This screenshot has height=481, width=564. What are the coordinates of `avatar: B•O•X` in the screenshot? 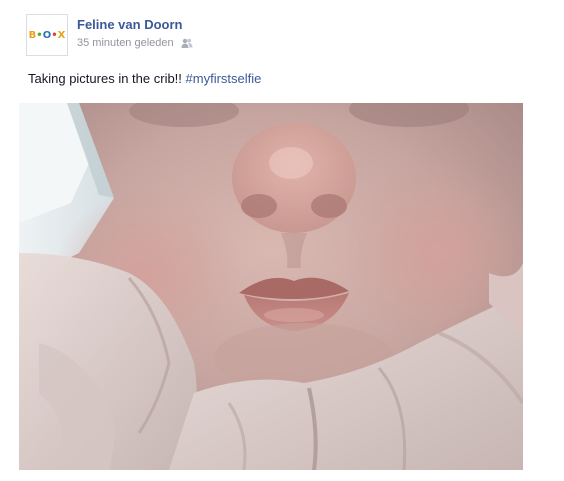 It's located at (47, 35).